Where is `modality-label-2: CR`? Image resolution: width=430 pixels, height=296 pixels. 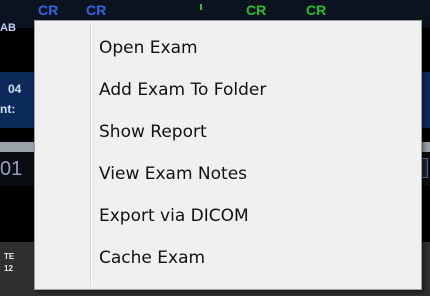
modality-label-2: CR is located at coordinates (96, 10).